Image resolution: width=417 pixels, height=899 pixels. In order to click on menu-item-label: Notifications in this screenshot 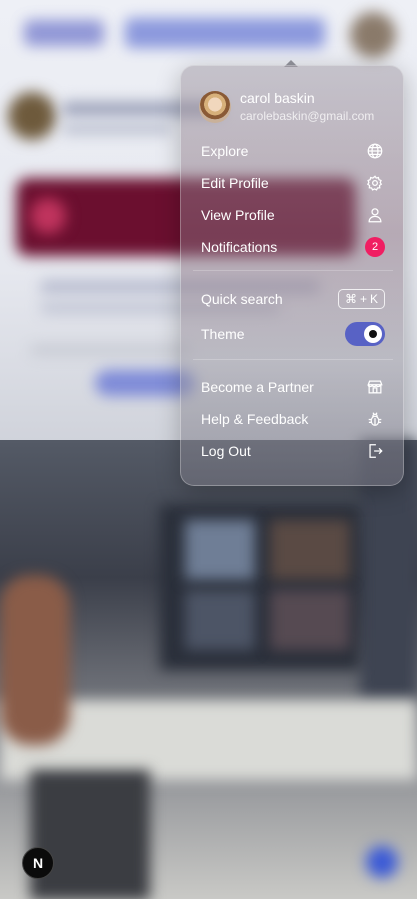, I will do `click(239, 247)`.